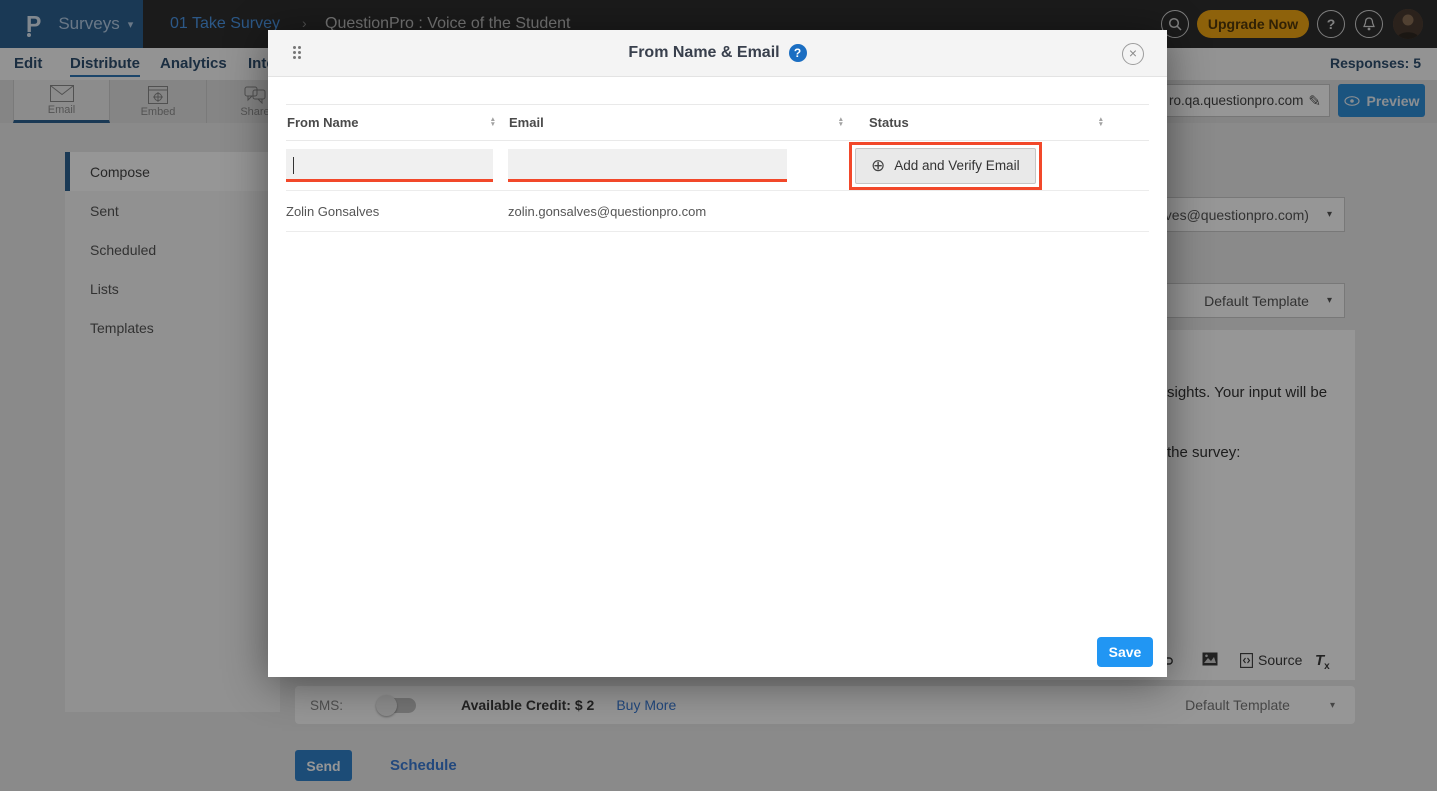 The image size is (1437, 791). Describe the element at coordinates (878, 165) in the screenshot. I see `plus-circle-icon: ⊕` at that location.